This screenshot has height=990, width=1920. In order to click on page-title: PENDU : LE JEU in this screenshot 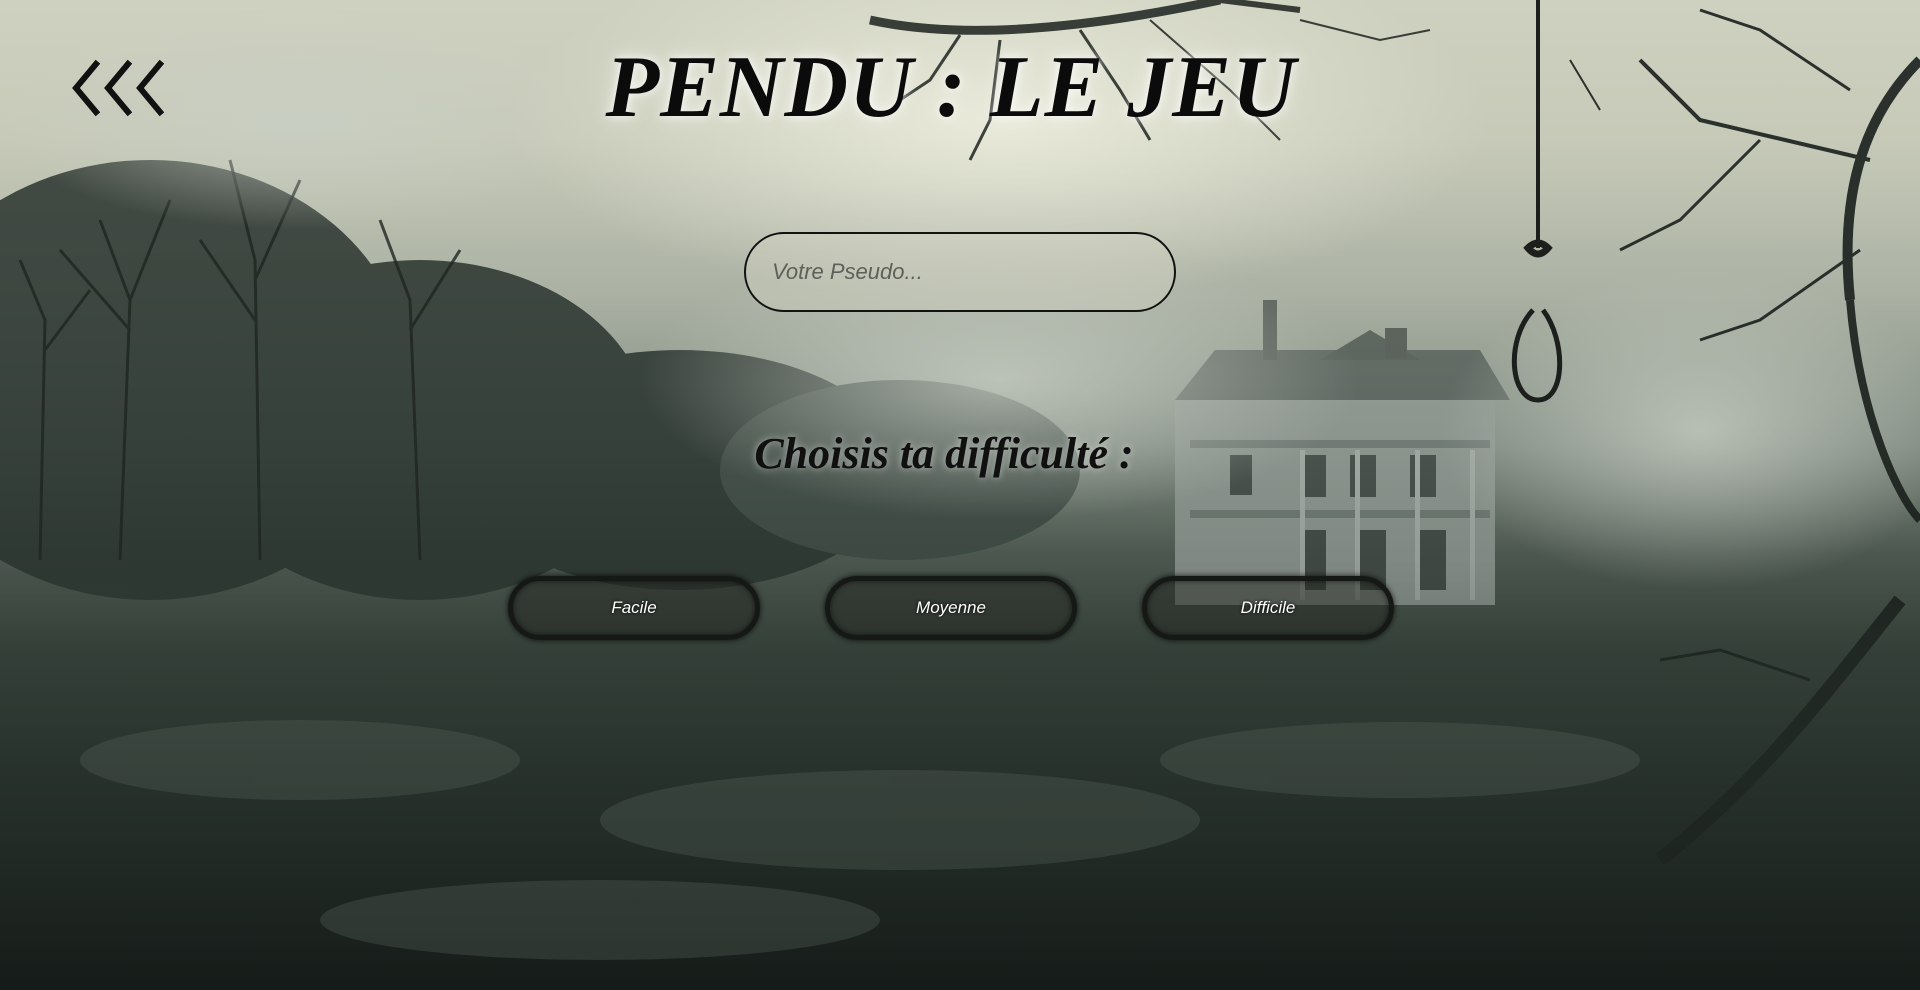, I will do `click(951, 87)`.